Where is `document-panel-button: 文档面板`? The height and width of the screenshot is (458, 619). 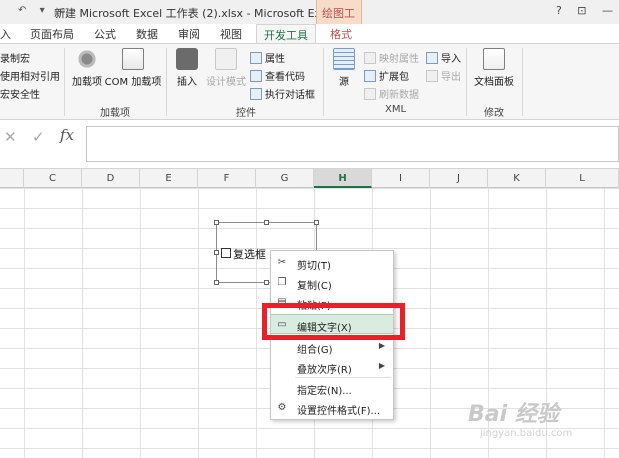
document-panel-button: 文档面板 is located at coordinates (494, 68).